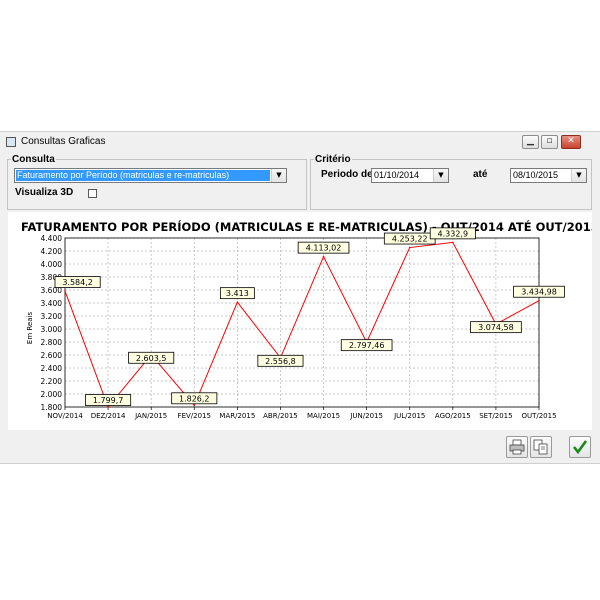 Image resolution: width=600 pixels, height=600 pixels. Describe the element at coordinates (539, 292) in the screenshot. I see `data-label: 3.434,98` at that location.